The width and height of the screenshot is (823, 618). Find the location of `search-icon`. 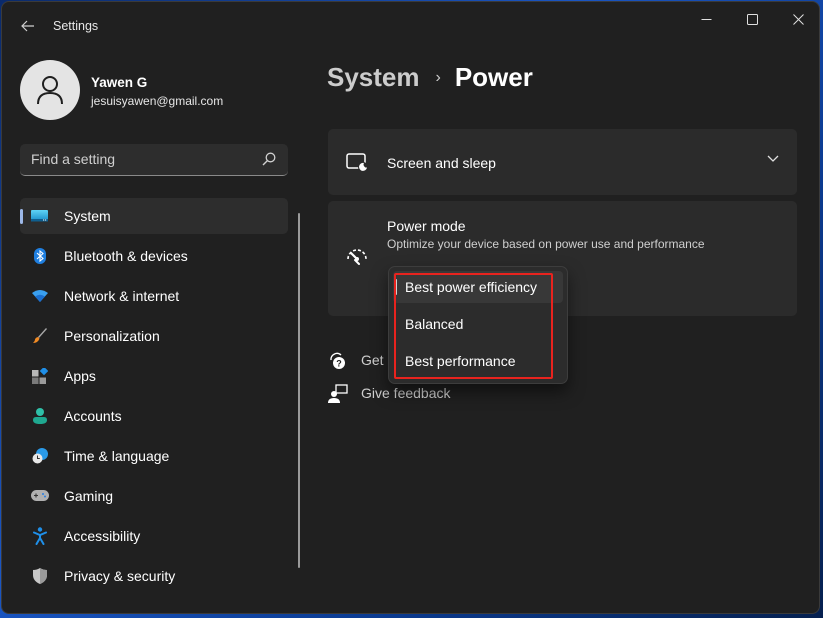

search-icon is located at coordinates (269, 159).